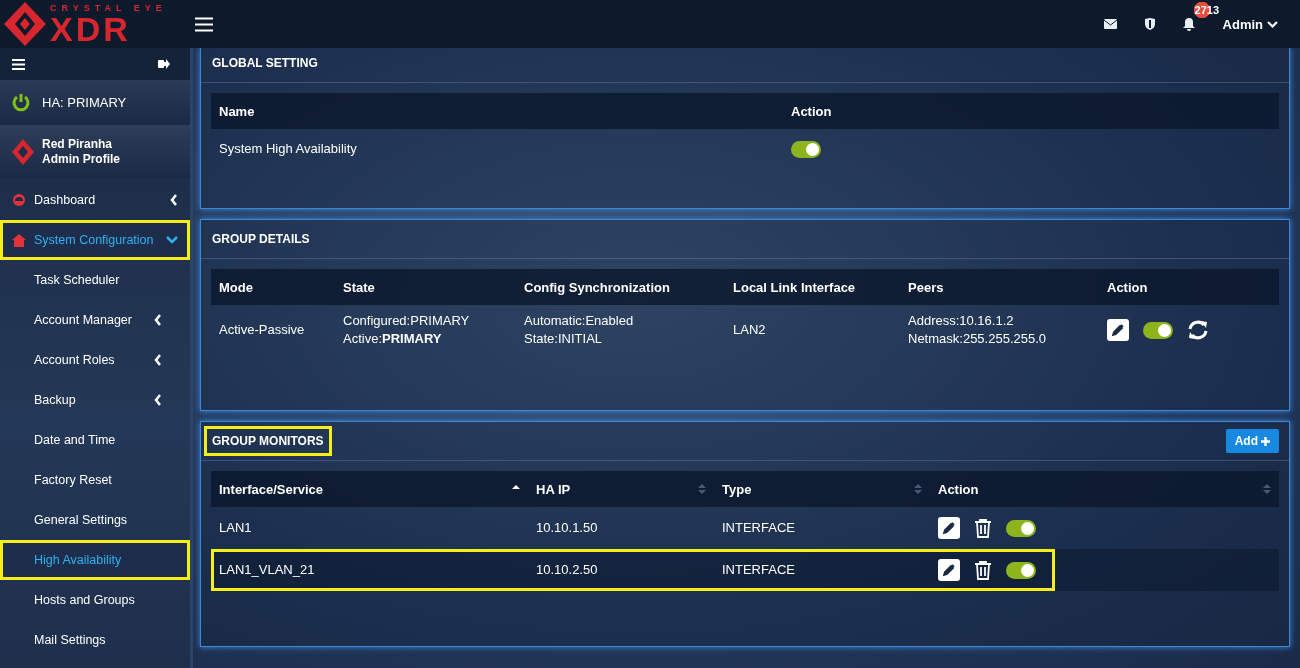 Image resolution: width=1300 pixels, height=668 pixels. Describe the element at coordinates (1149, 24) in the screenshot. I see `shield-icon` at that location.